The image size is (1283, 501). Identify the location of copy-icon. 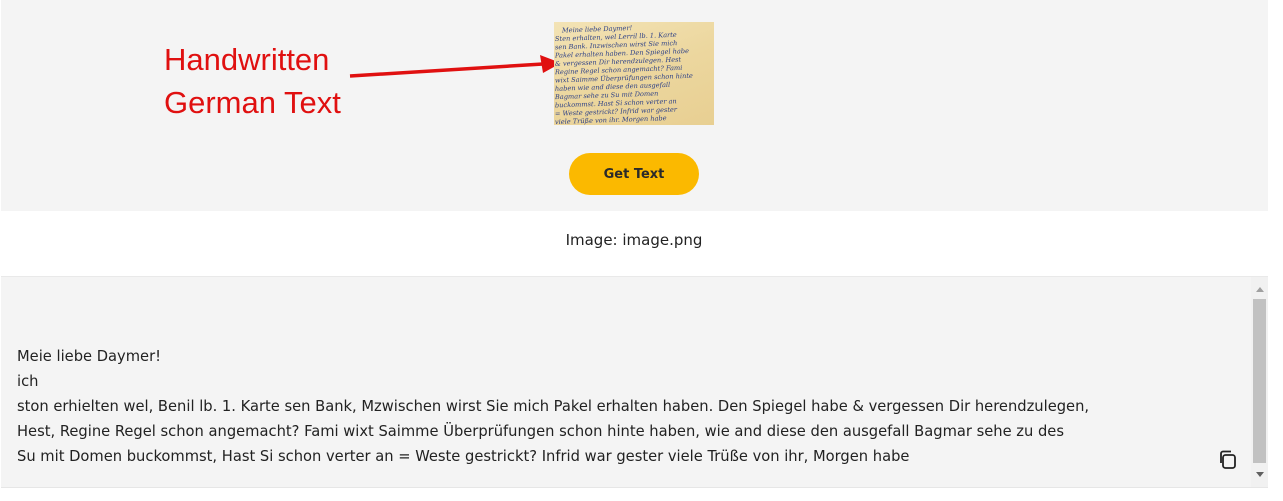
(1229, 460).